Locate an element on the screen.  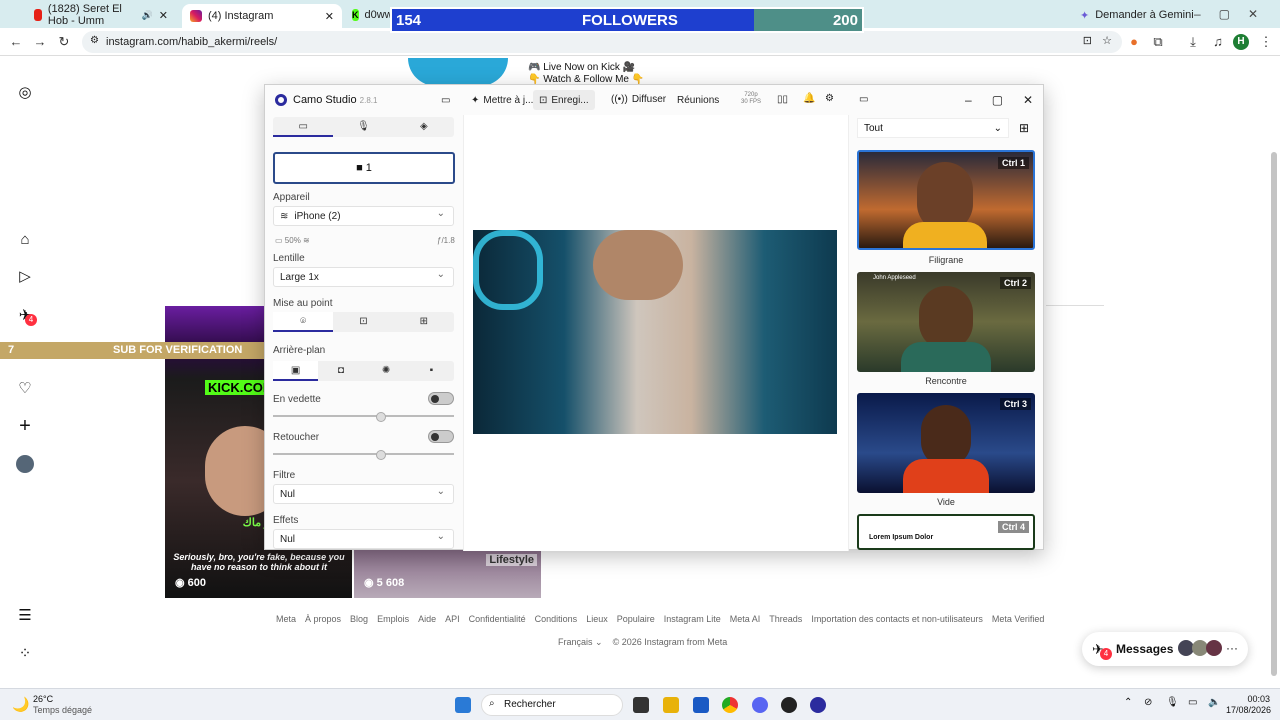
footer-link: Emplois is located at coordinates (393, 619).